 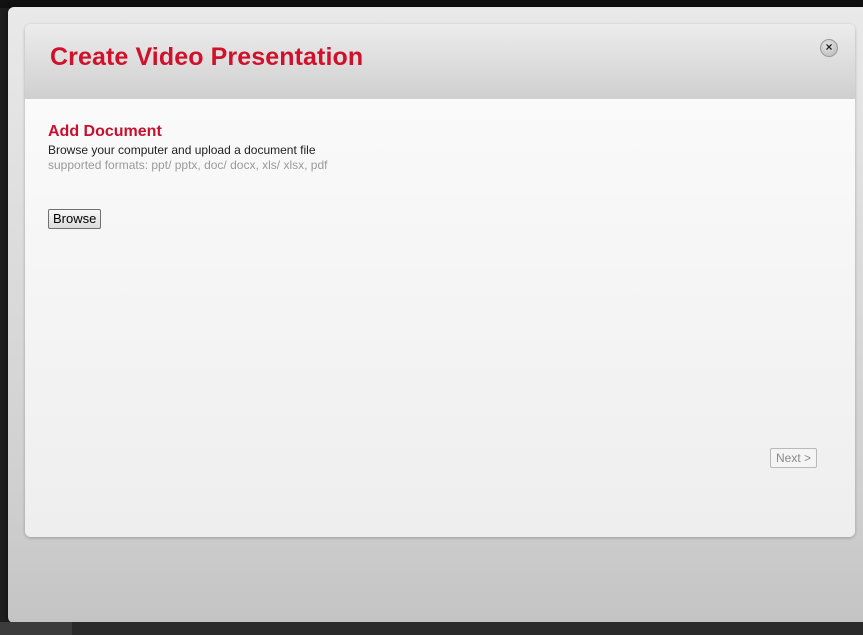 I want to click on next-button: Next >, so click(x=794, y=458).